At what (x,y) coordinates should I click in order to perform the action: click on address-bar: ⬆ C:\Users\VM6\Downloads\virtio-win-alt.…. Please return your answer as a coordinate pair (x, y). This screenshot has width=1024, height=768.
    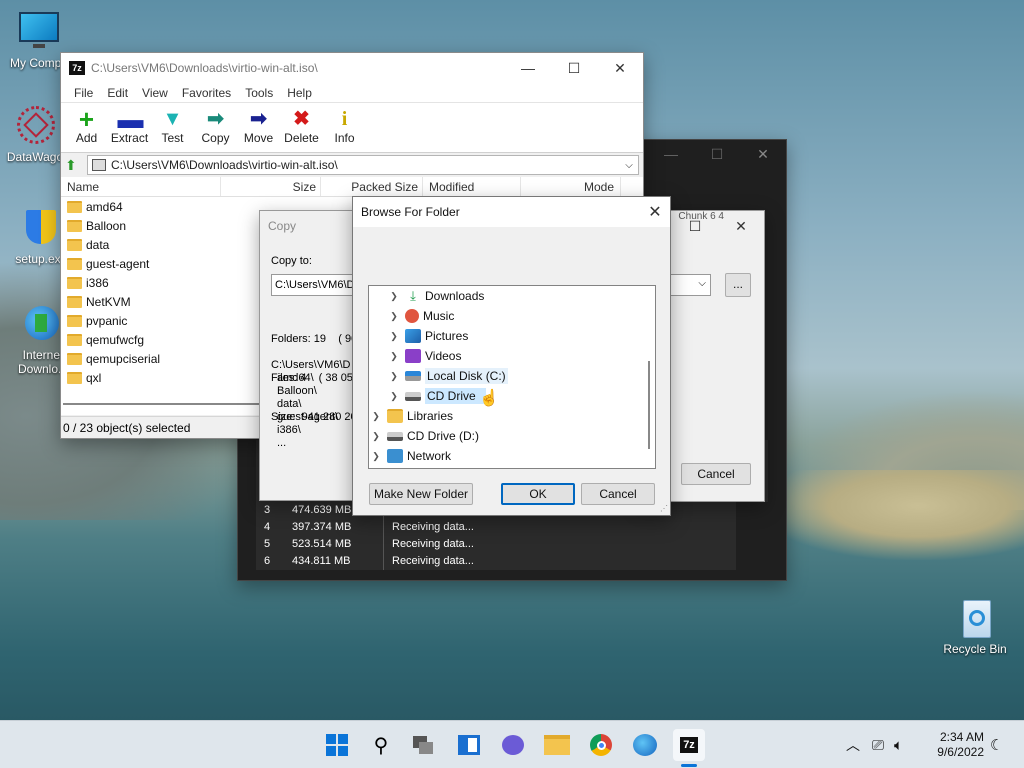
    Looking at the image, I should click on (352, 165).